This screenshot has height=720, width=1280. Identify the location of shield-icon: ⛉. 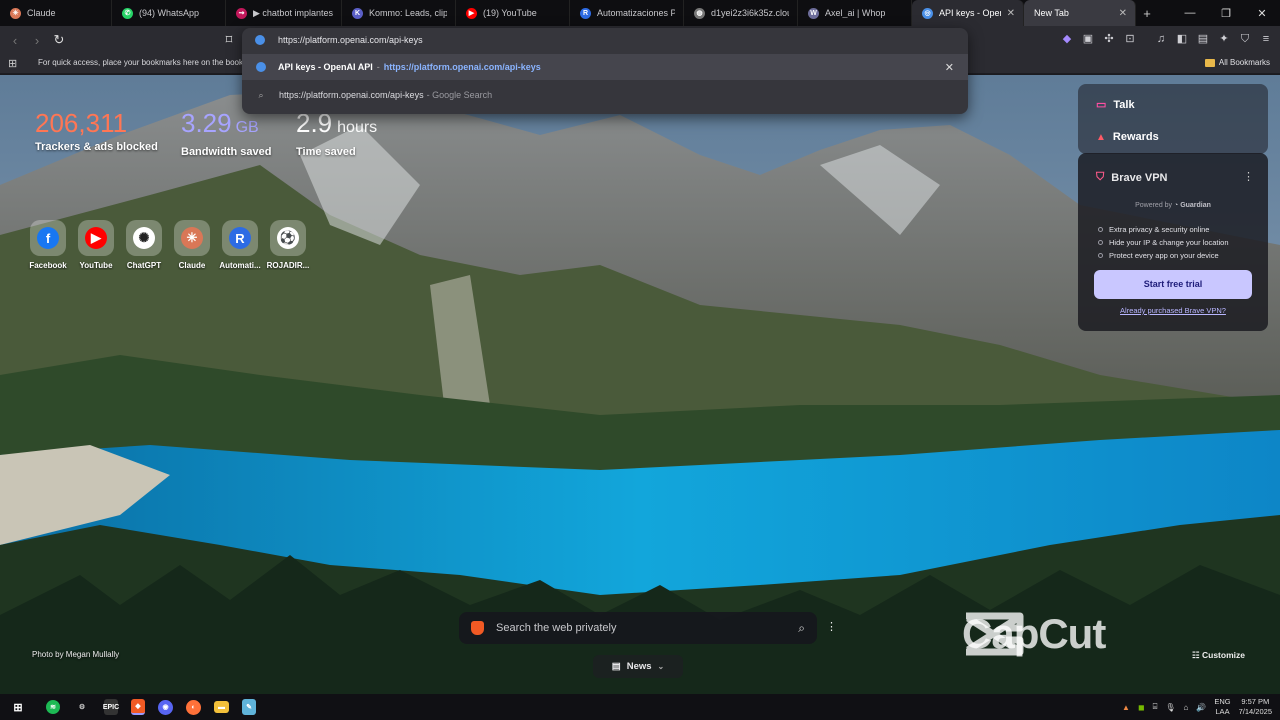
(1245, 39).